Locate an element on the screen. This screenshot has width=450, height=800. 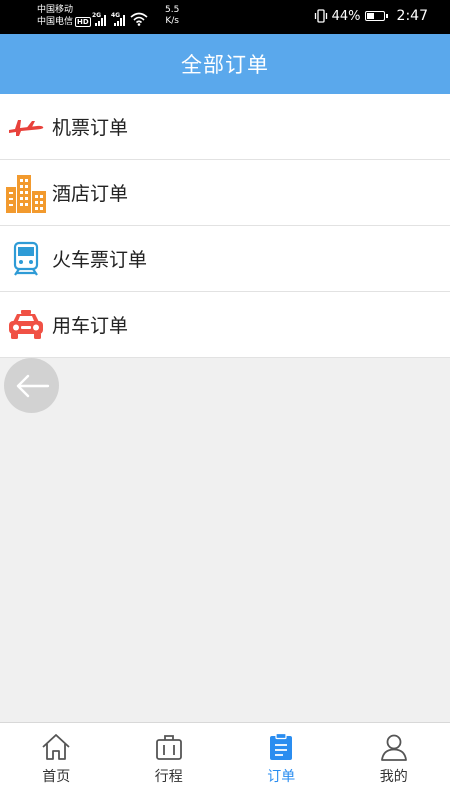
hd-badge: HD is located at coordinates (83, 22).